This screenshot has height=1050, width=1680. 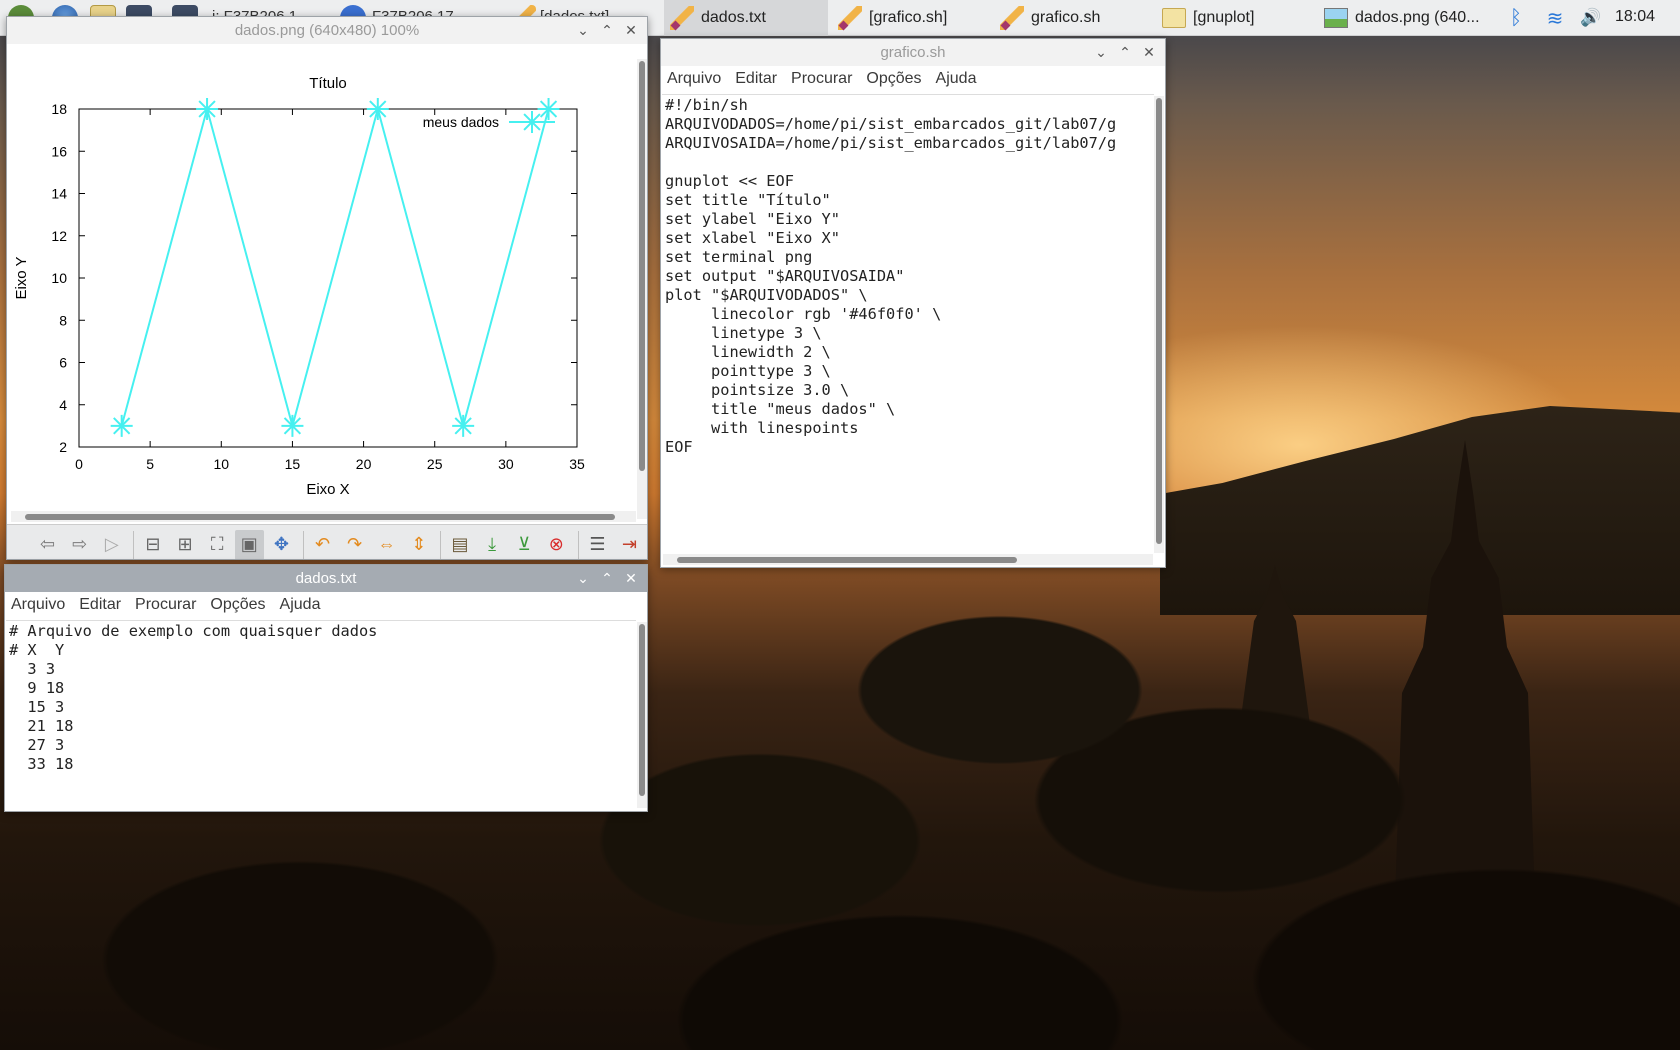 What do you see at coordinates (908, 17) in the screenshot?
I see `task-label: [grafico.sh]` at bounding box center [908, 17].